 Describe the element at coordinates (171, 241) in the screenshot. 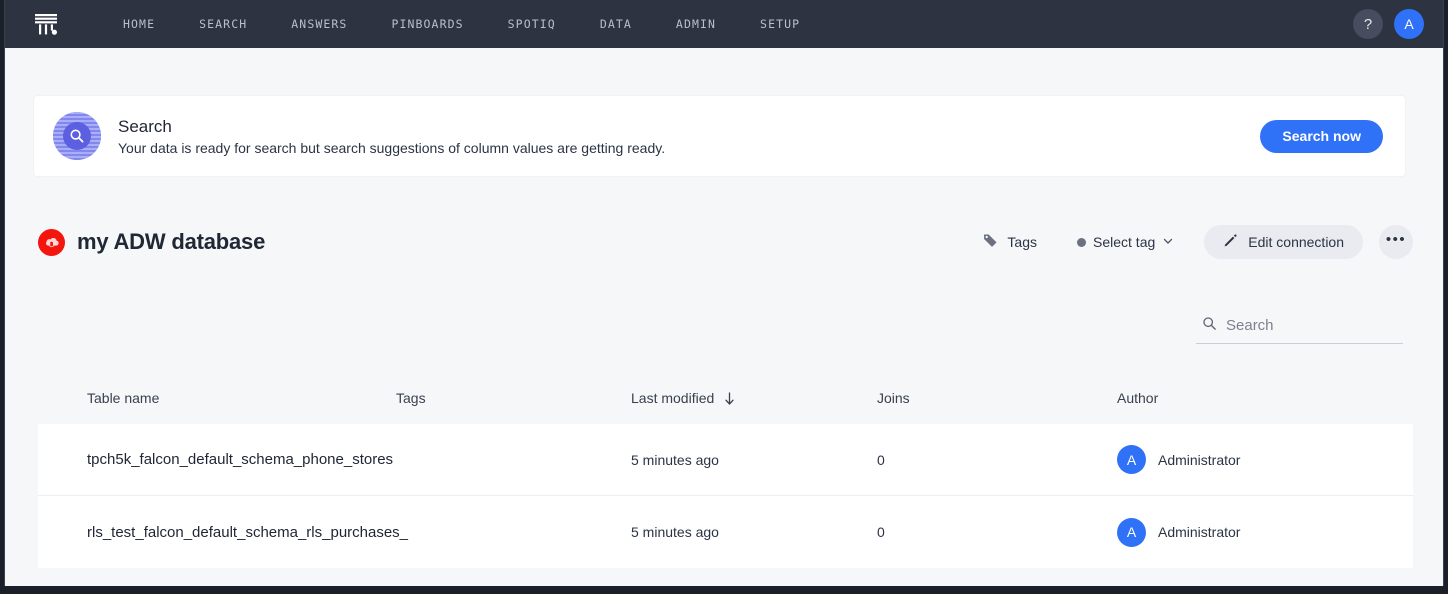

I see `page-title: my ADW database` at that location.